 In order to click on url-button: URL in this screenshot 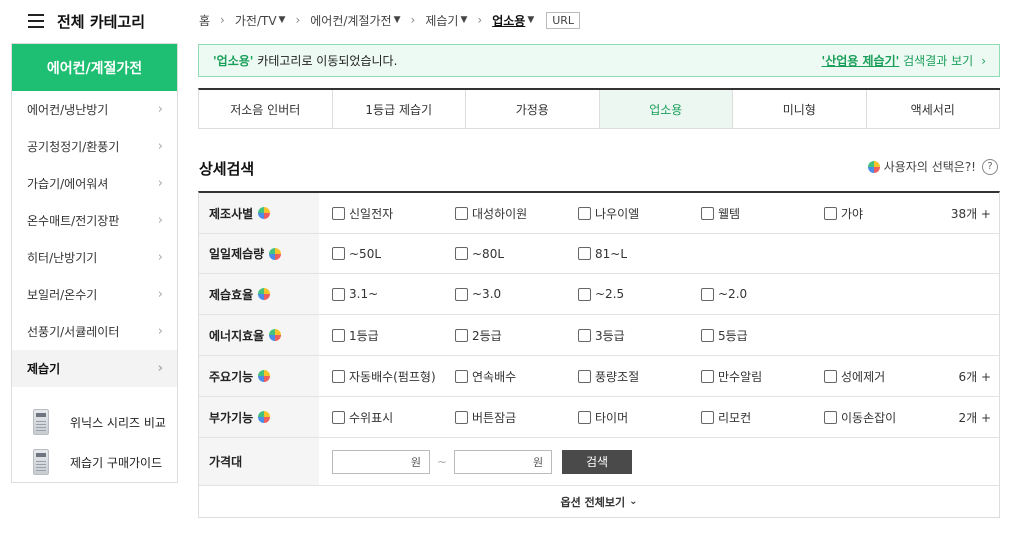, I will do `click(563, 20)`.